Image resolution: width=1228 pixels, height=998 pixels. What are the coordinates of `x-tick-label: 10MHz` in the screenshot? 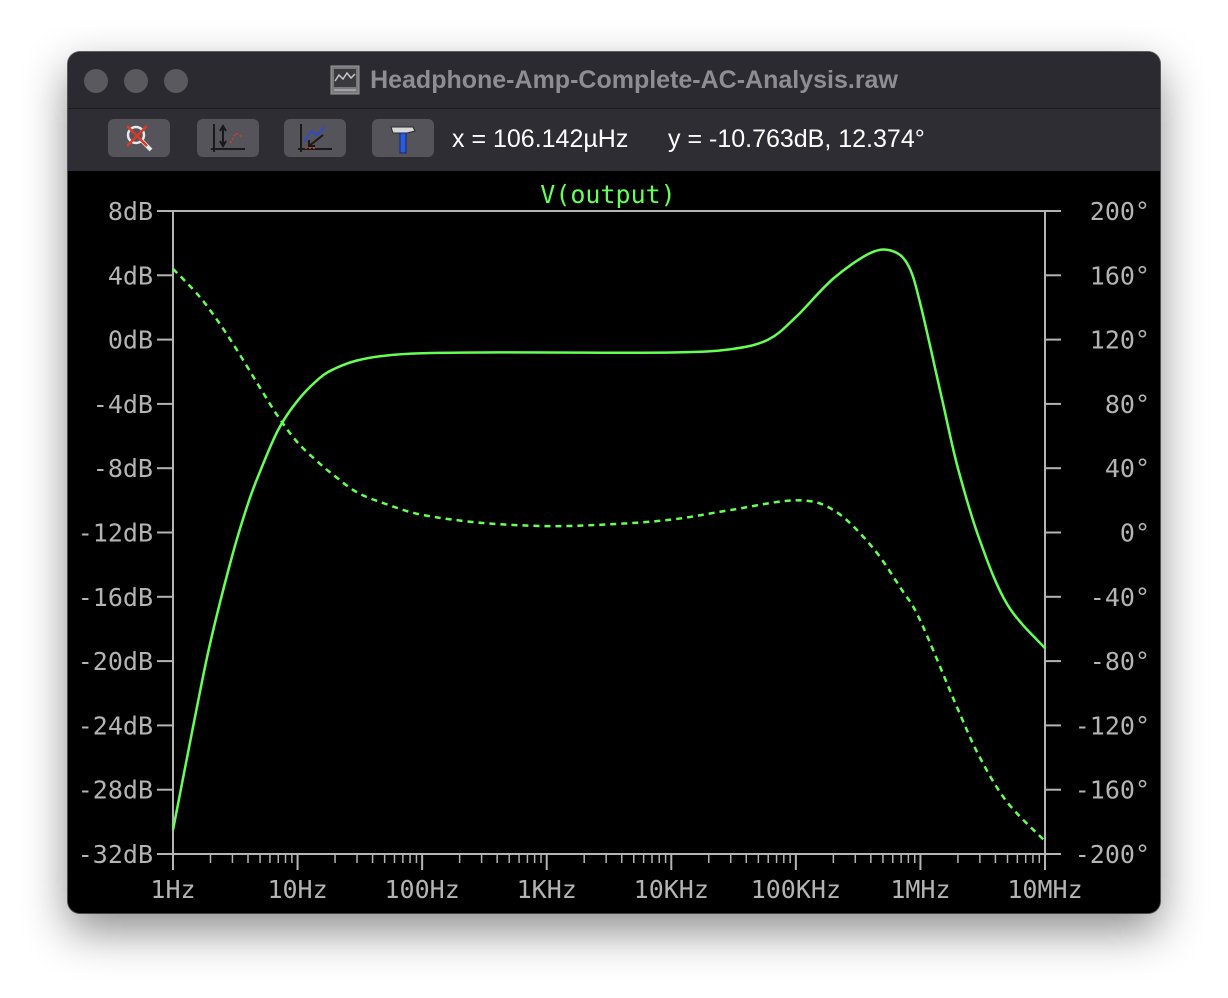 It's located at (1044, 889).